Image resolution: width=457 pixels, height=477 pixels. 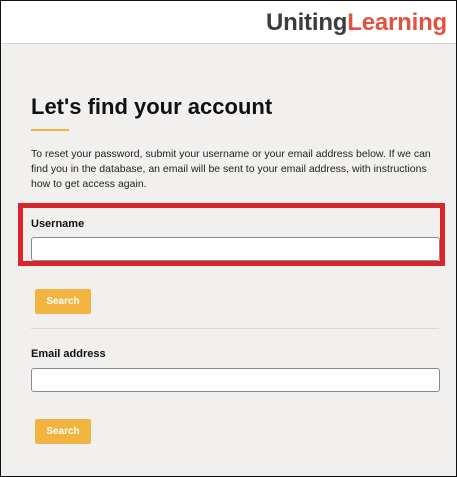 What do you see at coordinates (235, 380) in the screenshot?
I see `email-field` at bounding box center [235, 380].